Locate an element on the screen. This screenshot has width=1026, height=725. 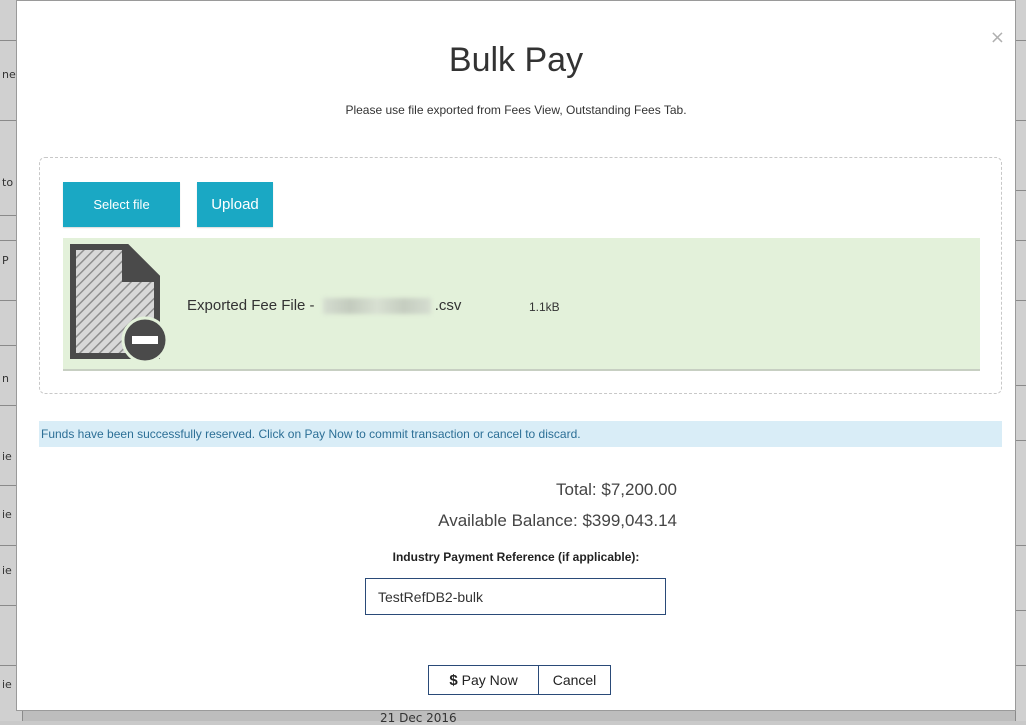
file-name-prefix: Exported Fee File - is located at coordinates (253, 305).